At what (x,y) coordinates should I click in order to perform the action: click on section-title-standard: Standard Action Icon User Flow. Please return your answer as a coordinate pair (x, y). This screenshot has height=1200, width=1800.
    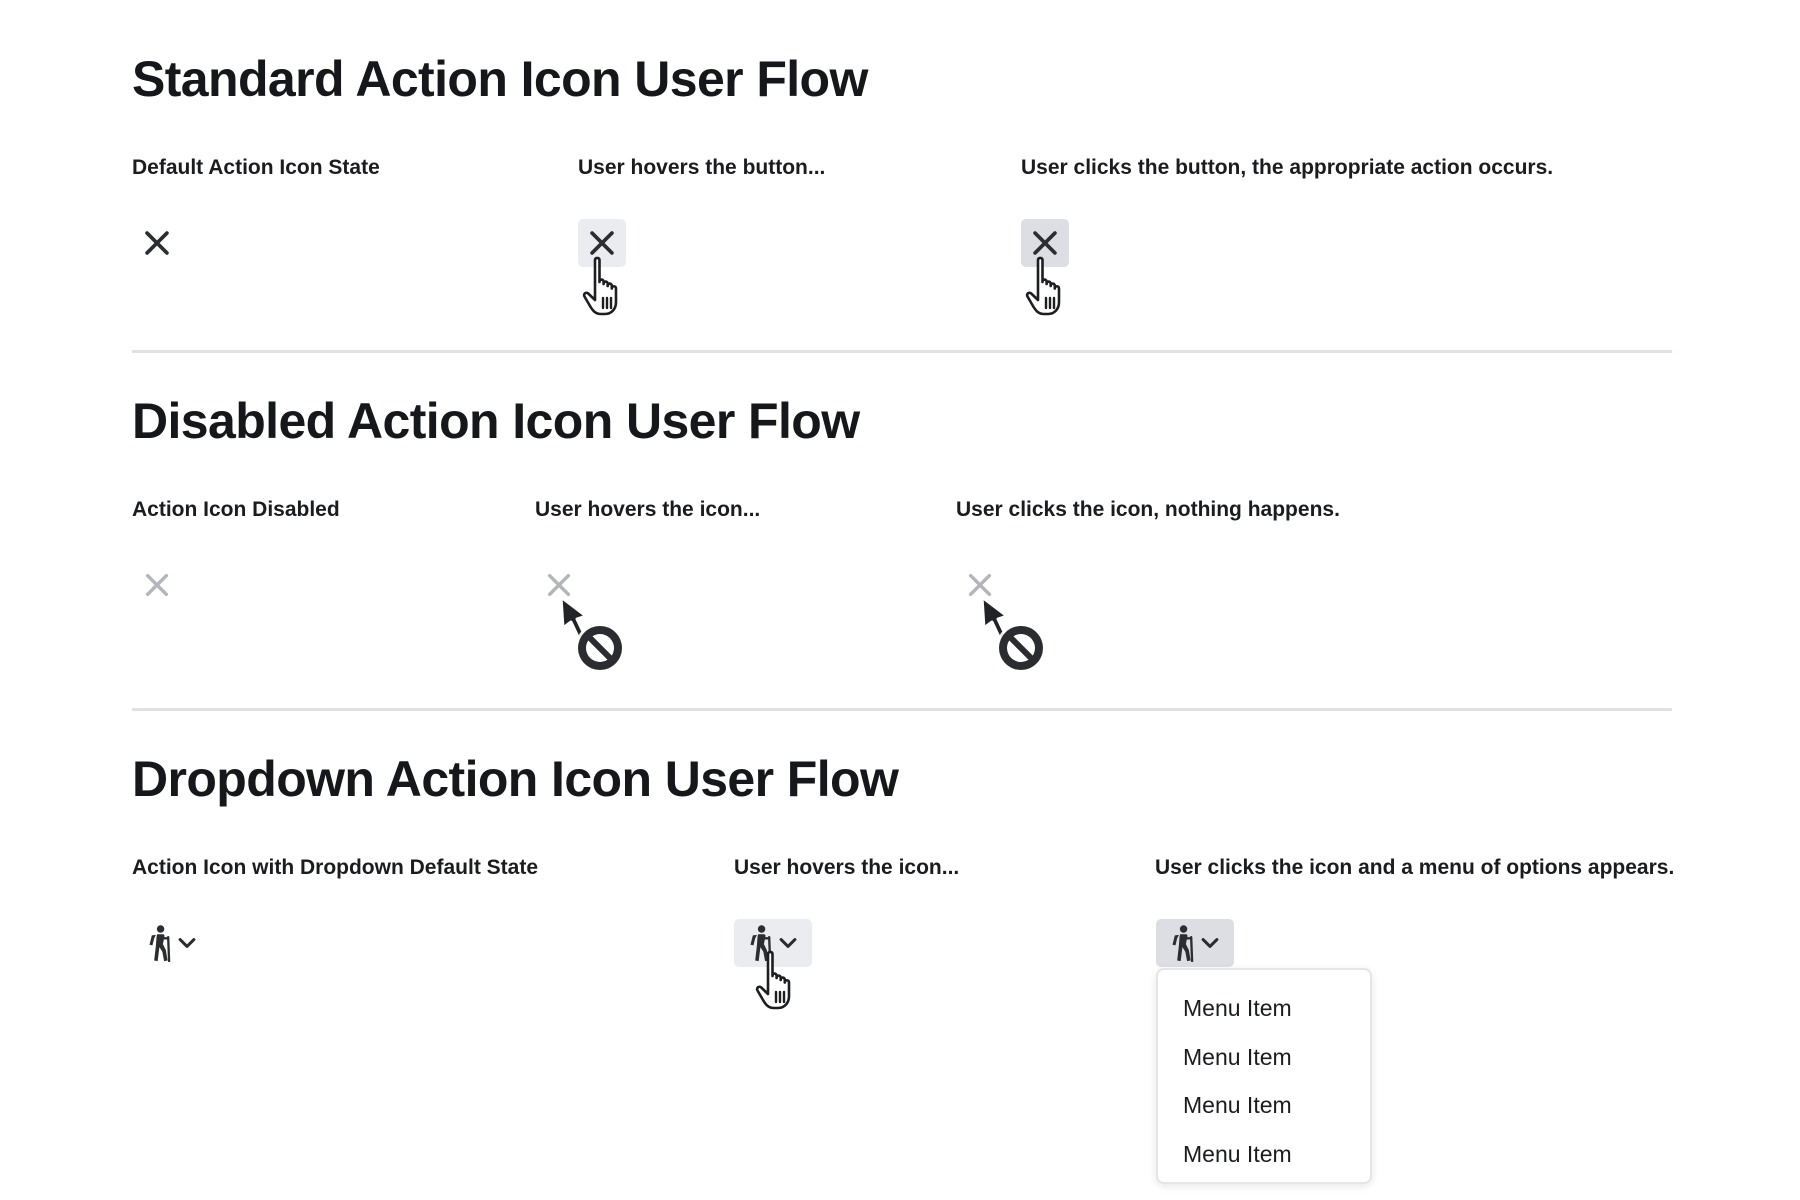
    Looking at the image, I should click on (500, 79).